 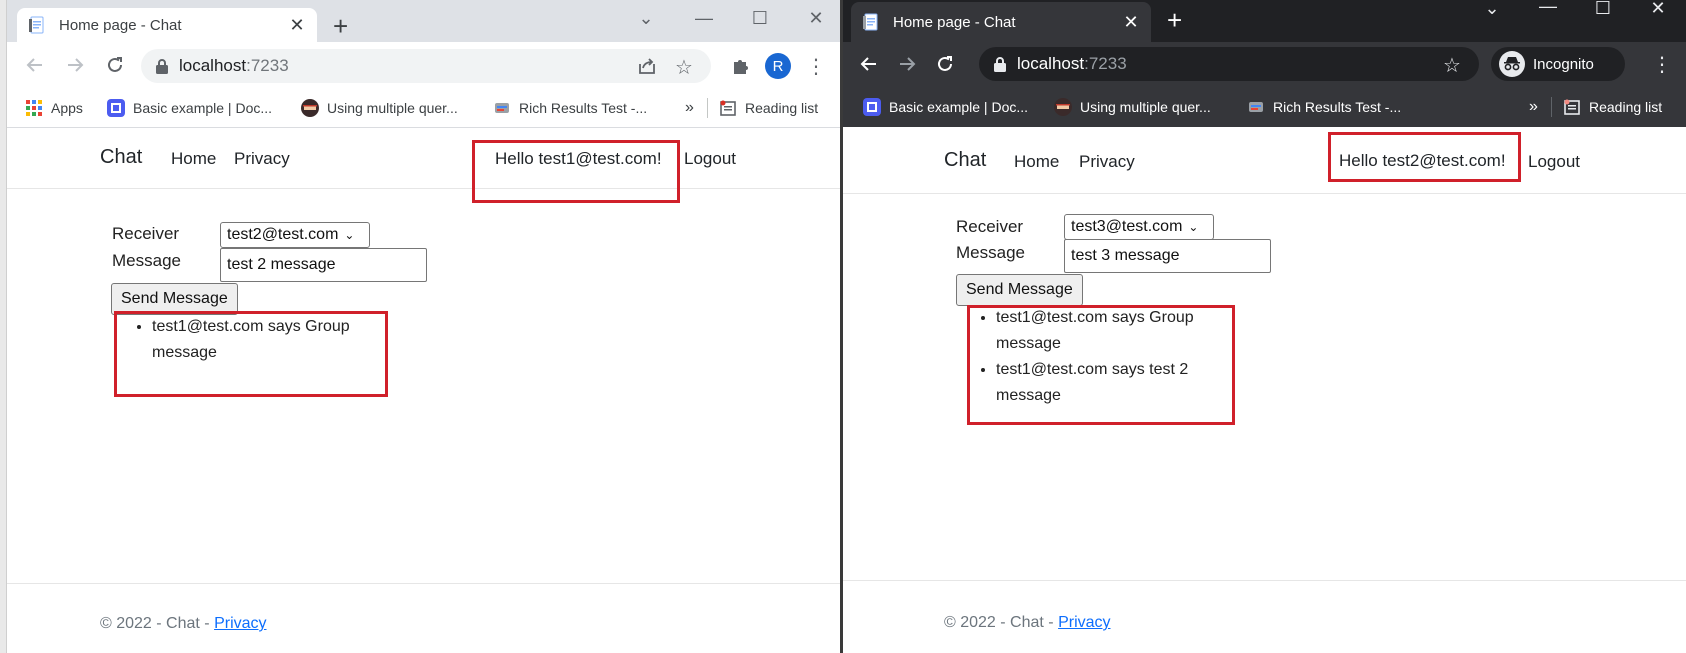 I want to click on url-host: localhost, so click(x=213, y=65).